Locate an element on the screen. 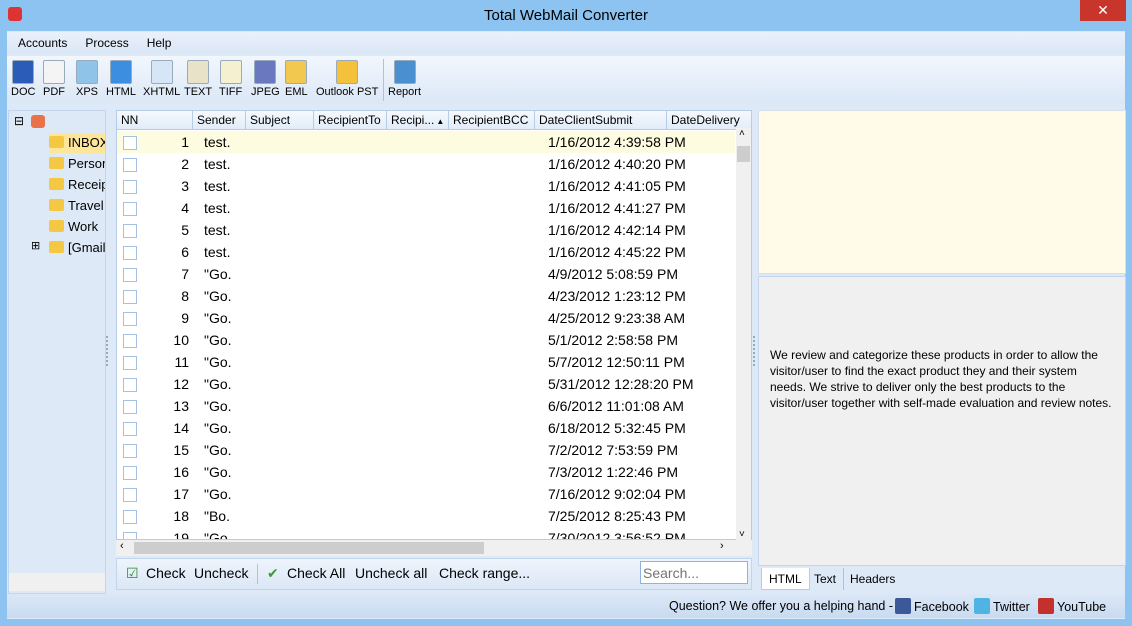  toolbar-button-jpeg: JPEG is located at coordinates (265, 79).